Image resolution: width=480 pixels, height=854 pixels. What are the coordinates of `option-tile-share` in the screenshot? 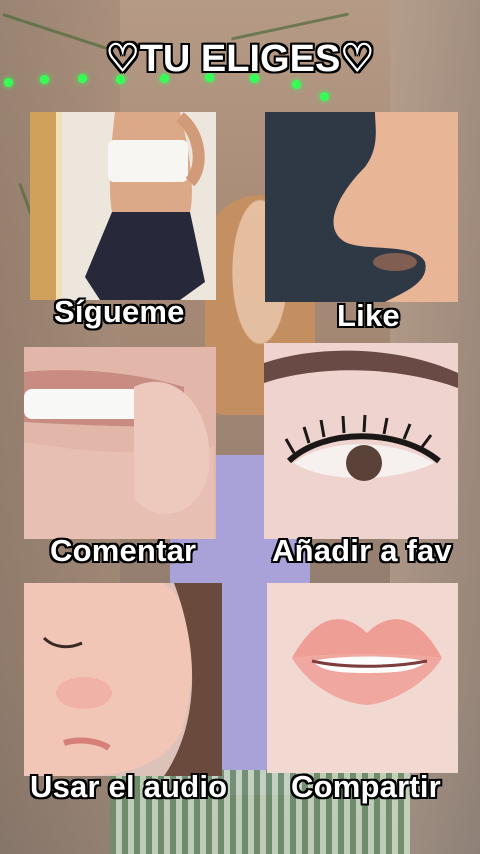 It's located at (362, 678).